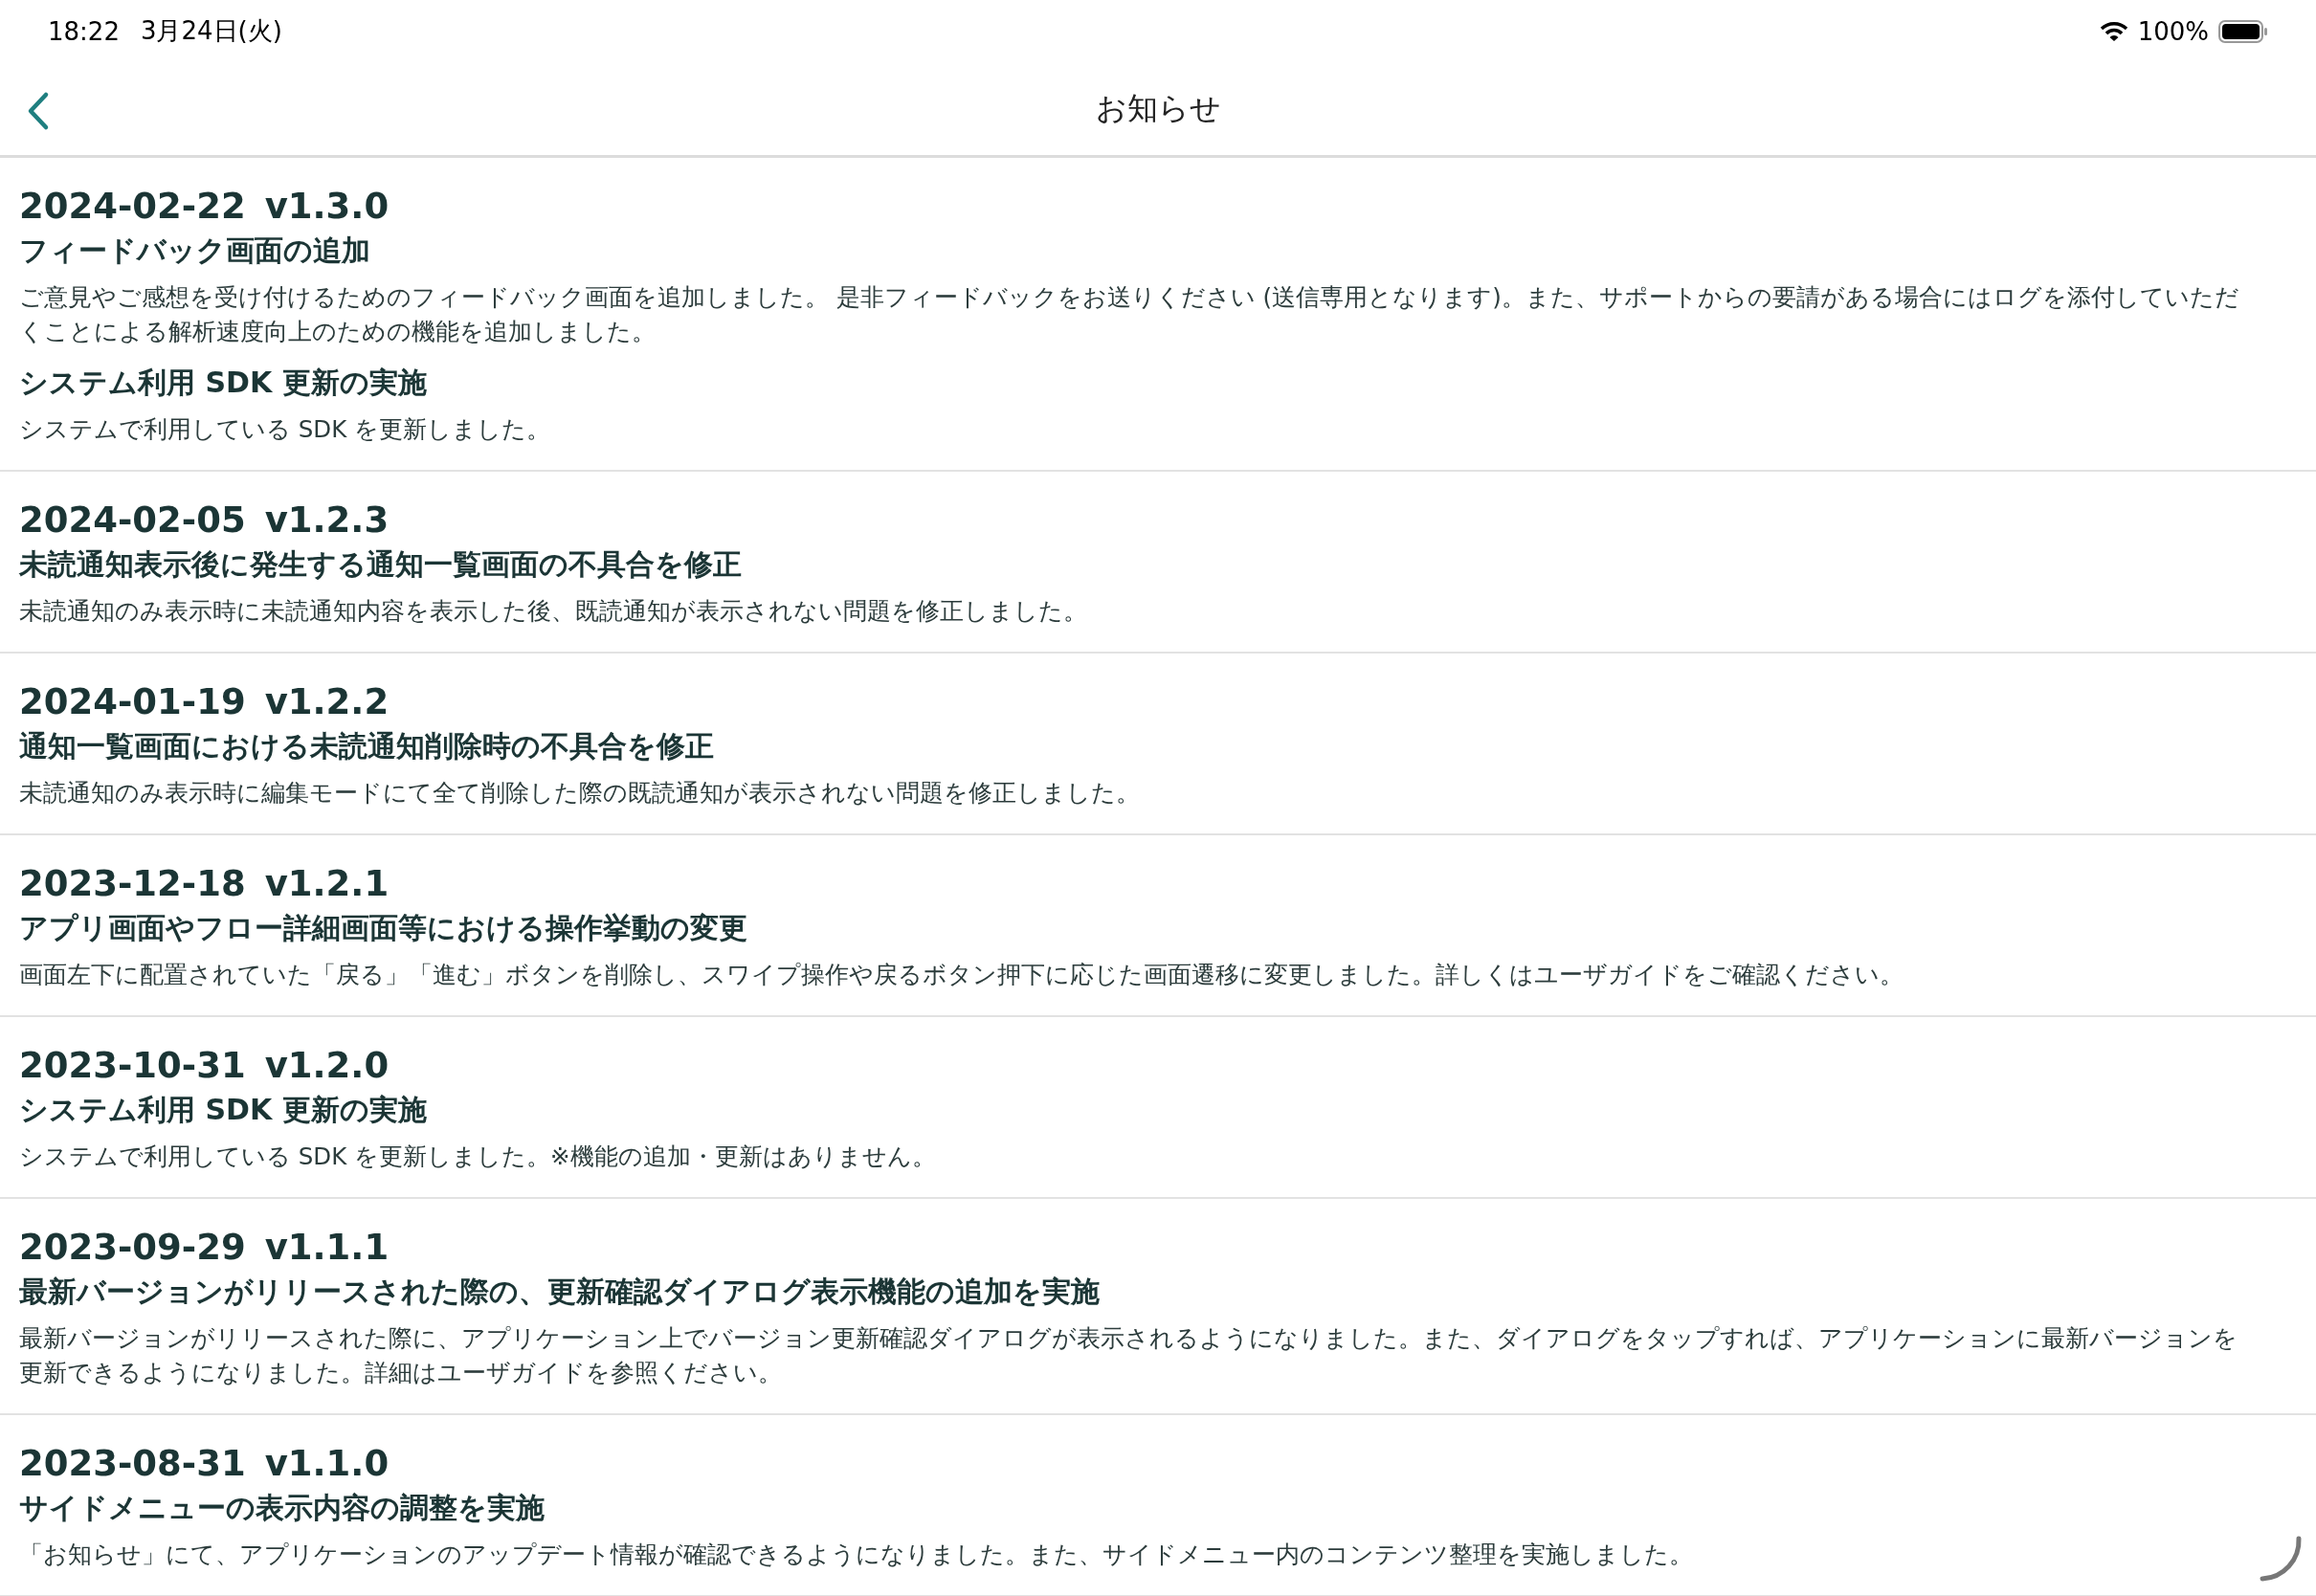  What do you see at coordinates (383, 928) in the screenshot?
I see `change-title: アプリ画面やフロー詳細画面等における操作挙動の変更` at bounding box center [383, 928].